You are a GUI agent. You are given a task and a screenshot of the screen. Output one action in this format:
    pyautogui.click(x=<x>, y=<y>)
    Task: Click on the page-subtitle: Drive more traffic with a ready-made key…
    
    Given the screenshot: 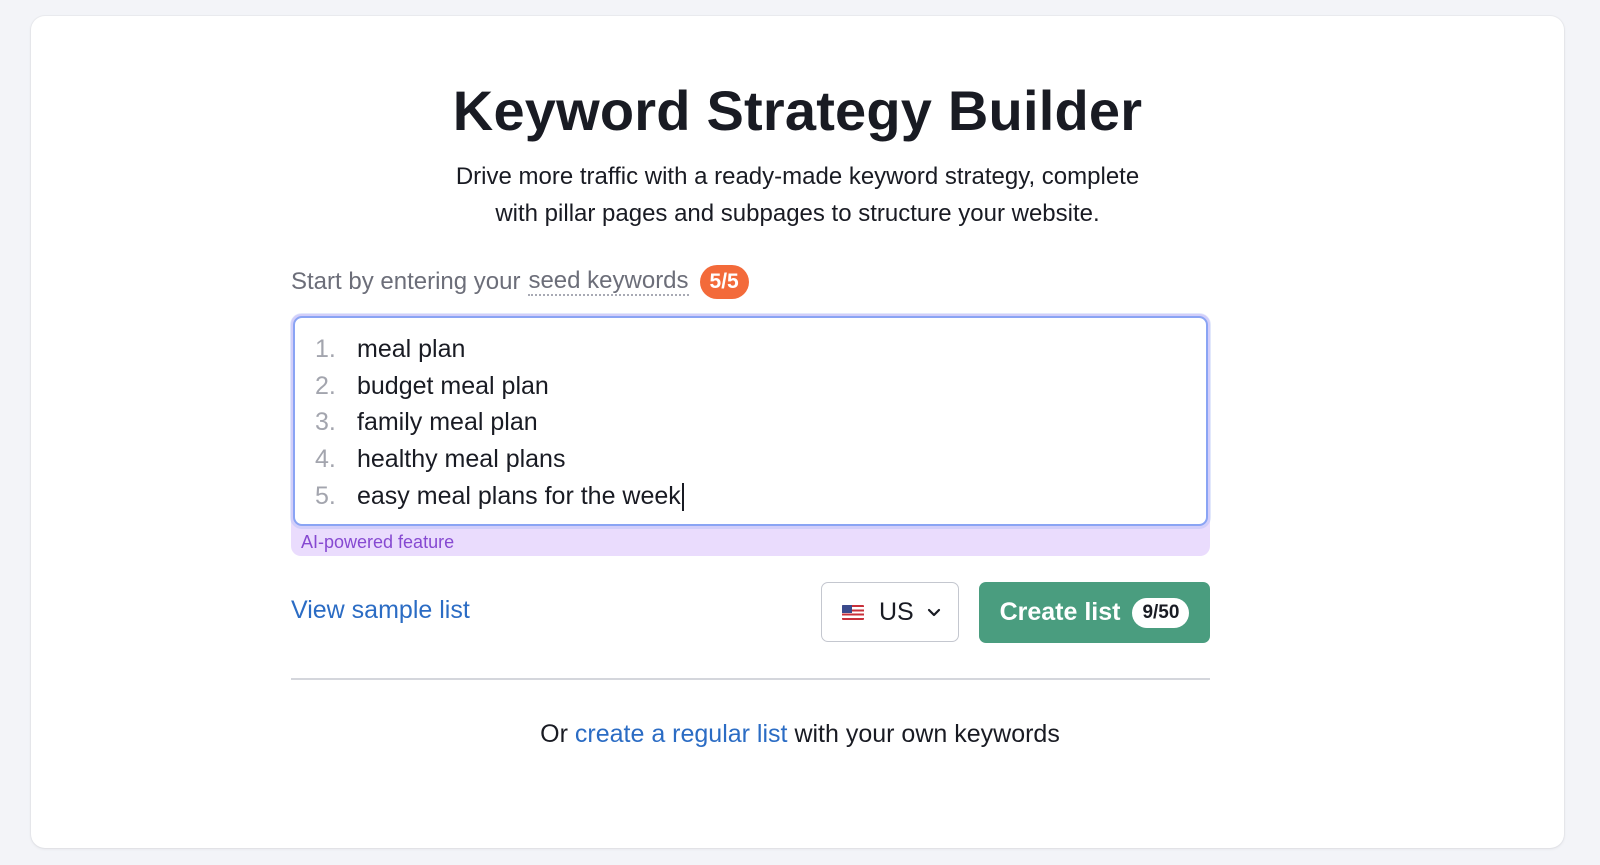 What is the action you would take?
    pyautogui.click(x=797, y=195)
    